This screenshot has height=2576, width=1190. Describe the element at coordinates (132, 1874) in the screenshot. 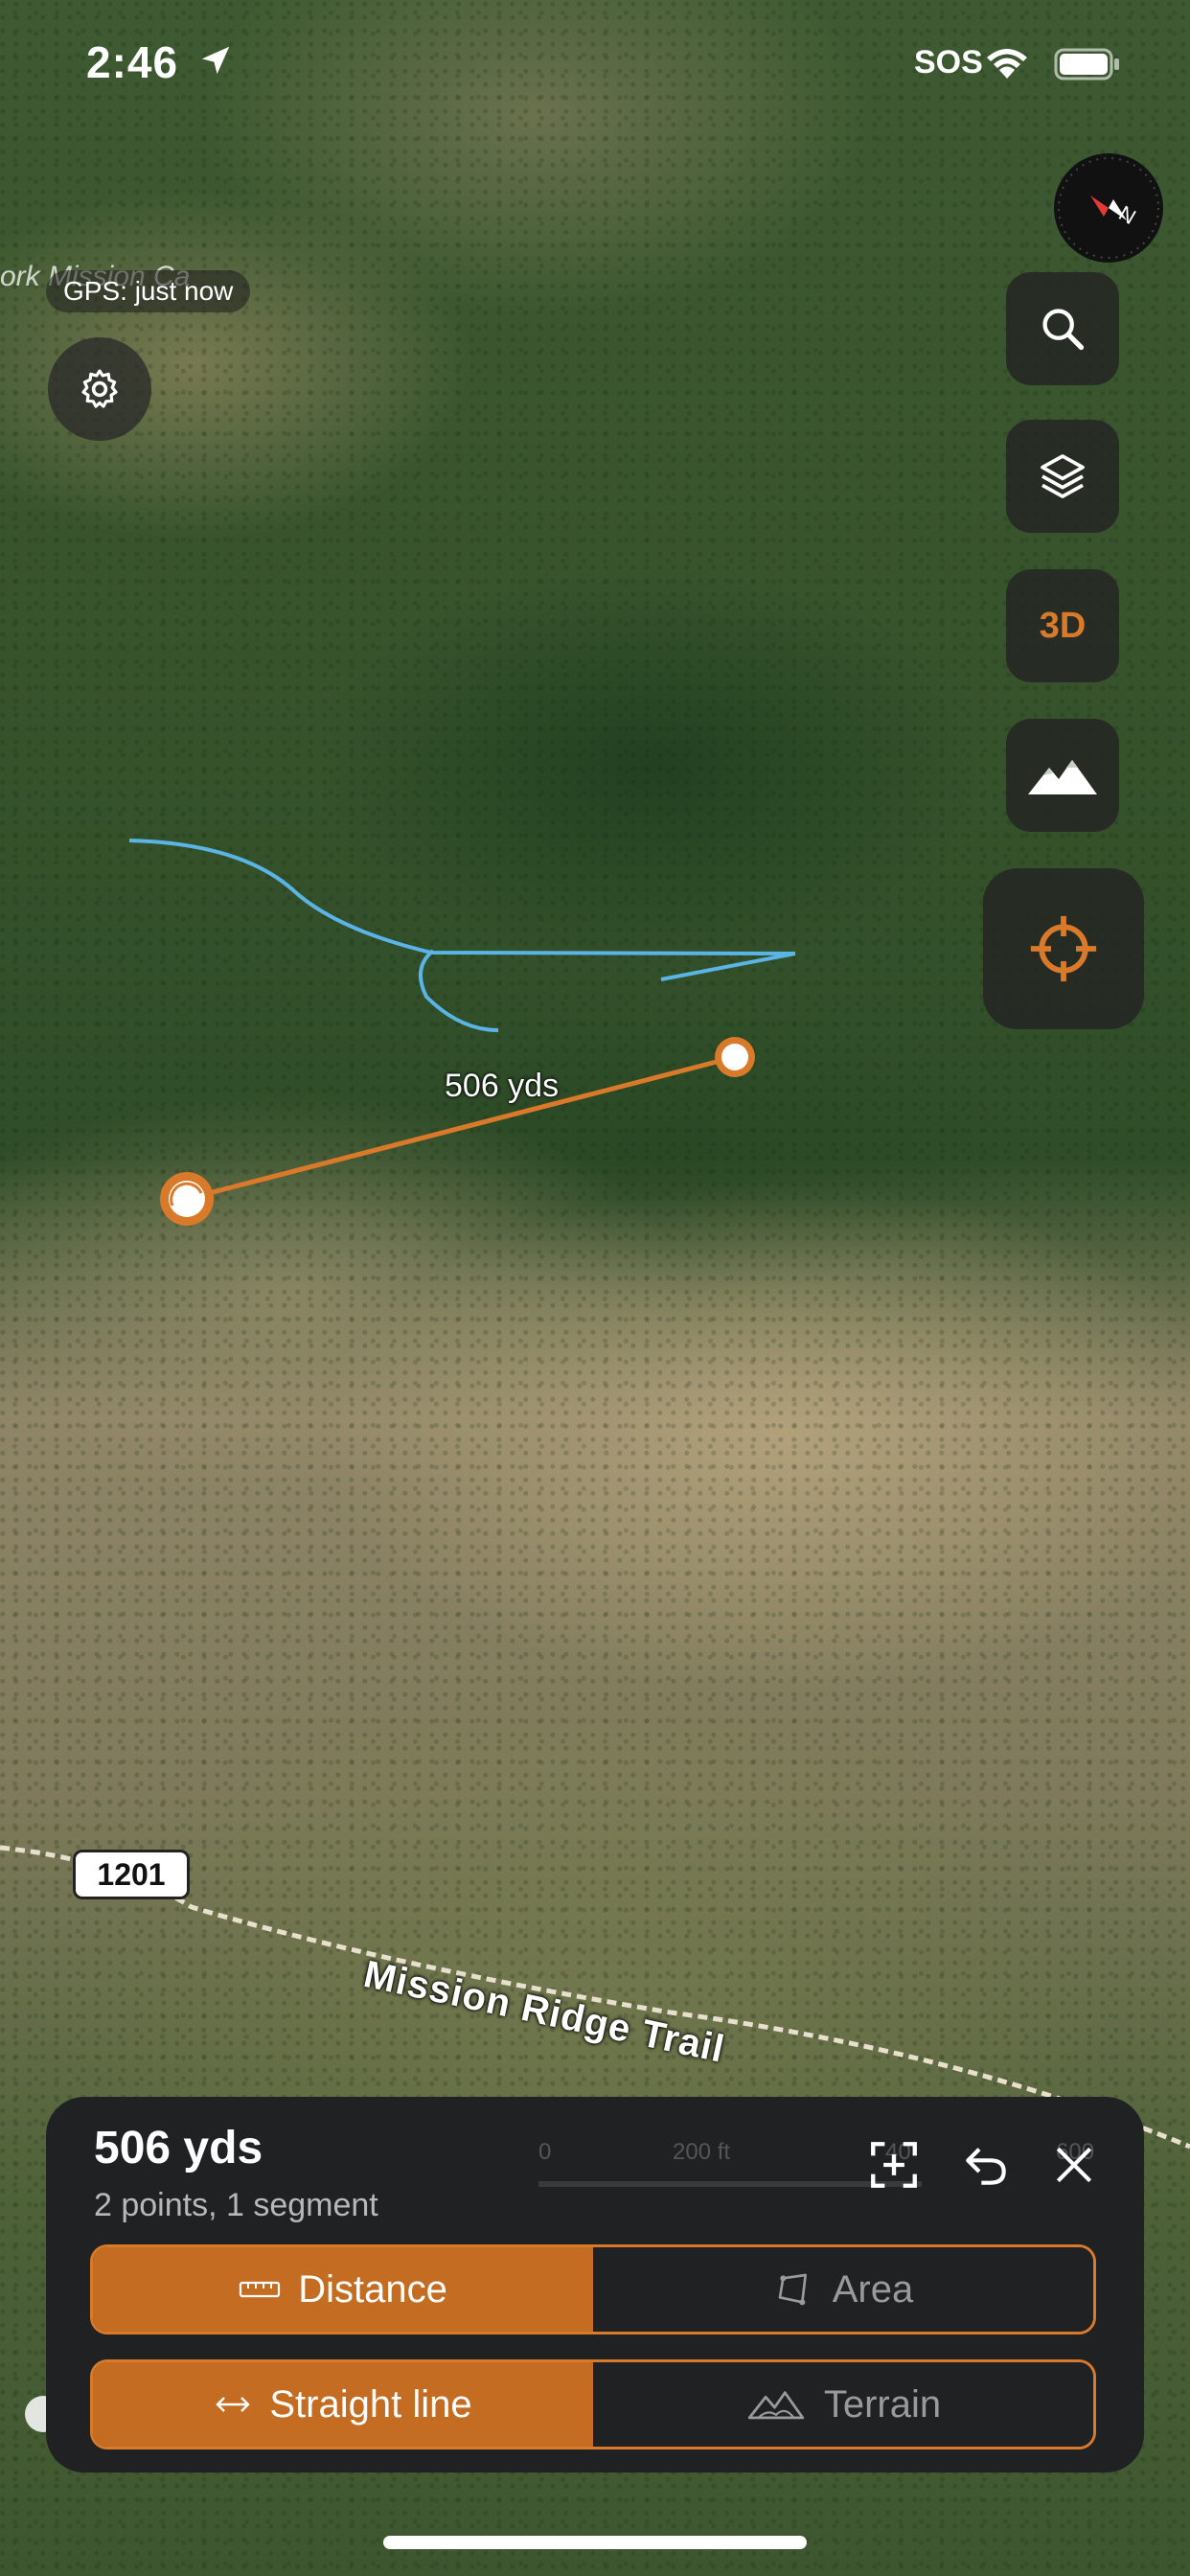

I see `route-shield: 1201` at that location.